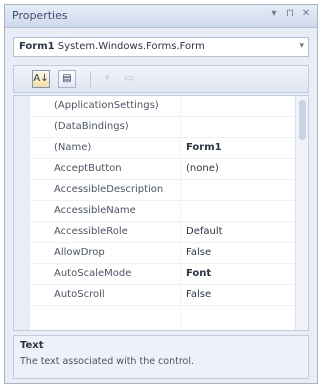  Describe the element at coordinates (93, 273) in the screenshot. I see `property-name: AutoScaleMode` at that location.